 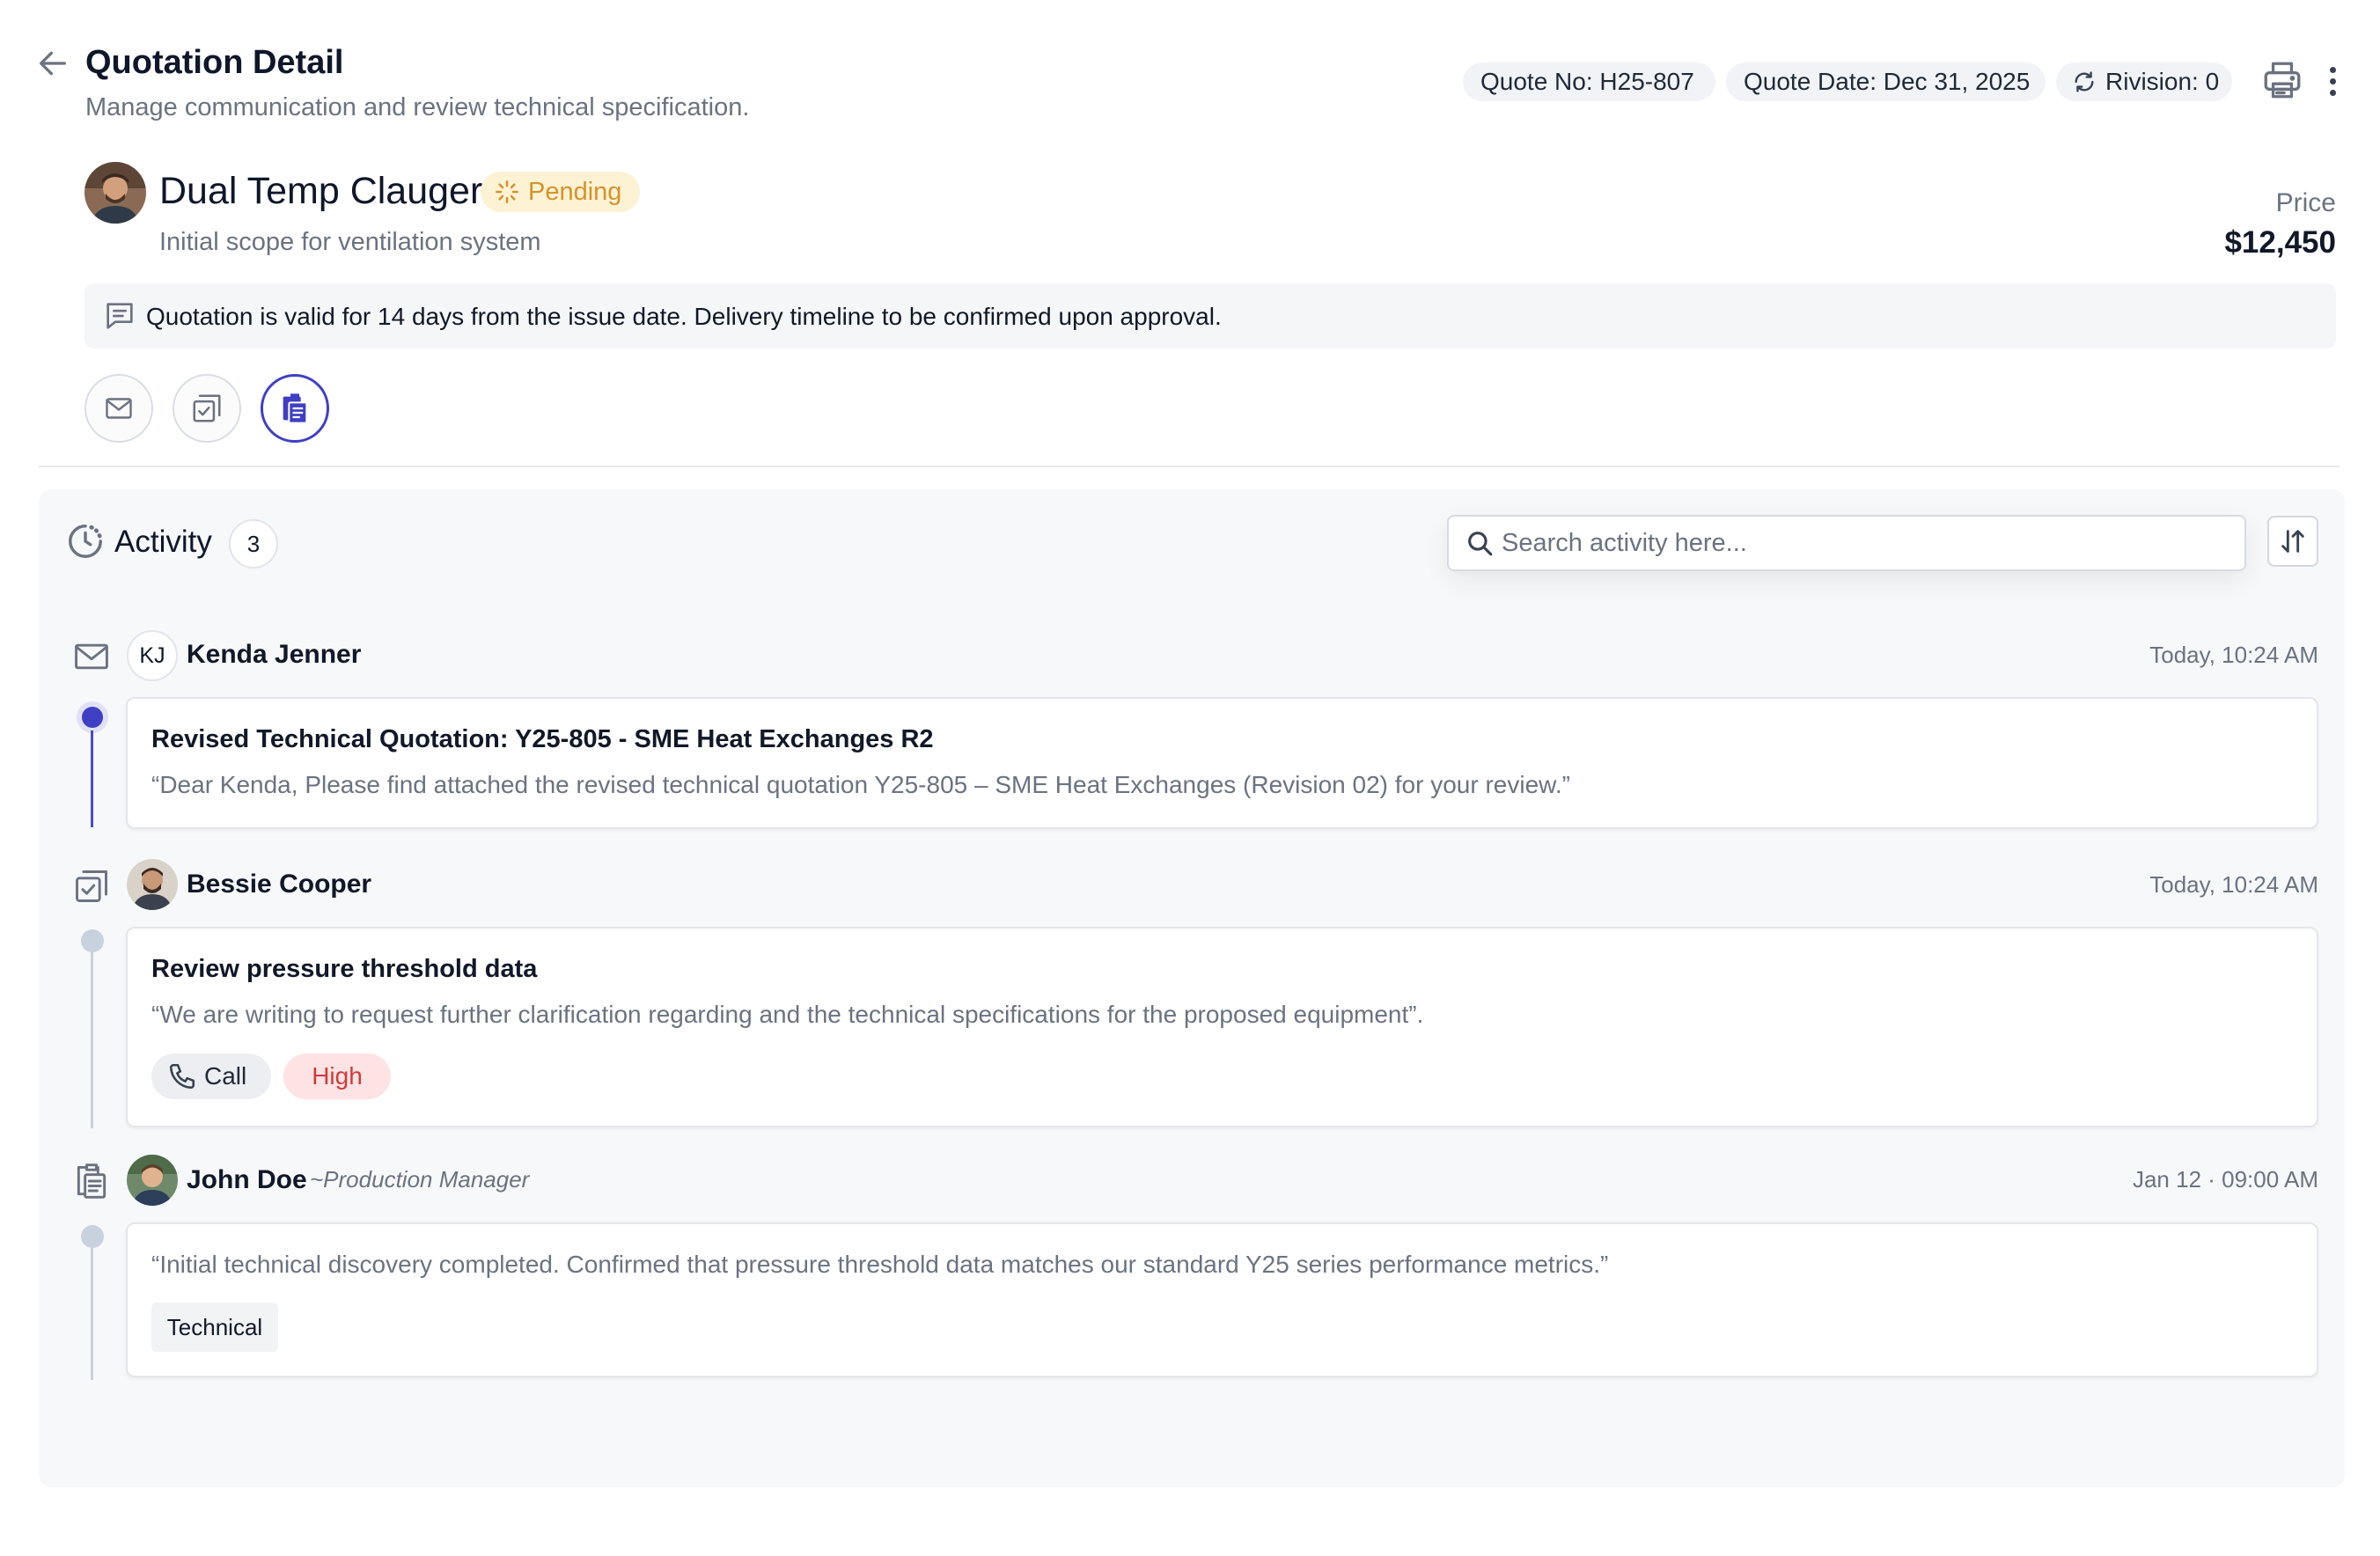 I want to click on customer-avatar, so click(x=115, y=193).